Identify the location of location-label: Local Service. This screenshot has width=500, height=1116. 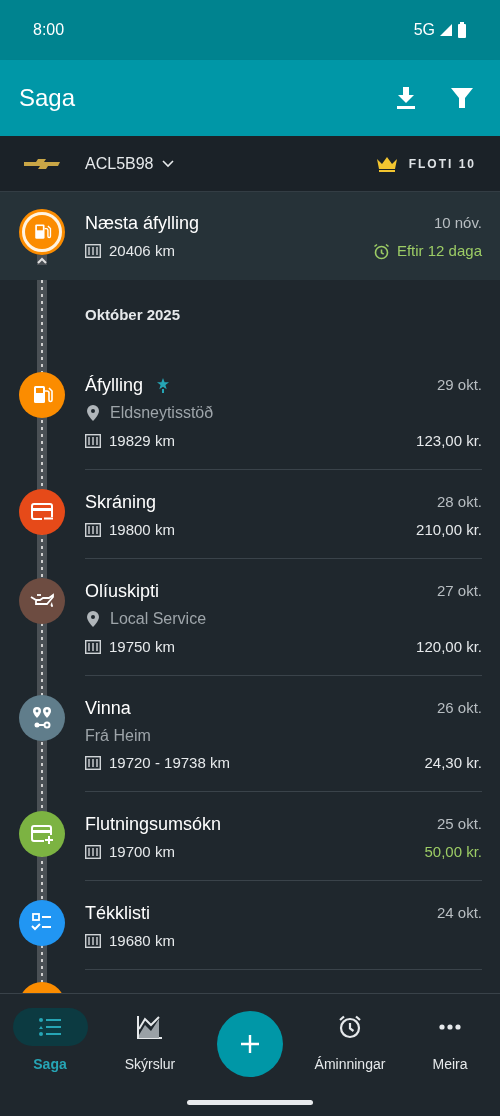
(158, 619).